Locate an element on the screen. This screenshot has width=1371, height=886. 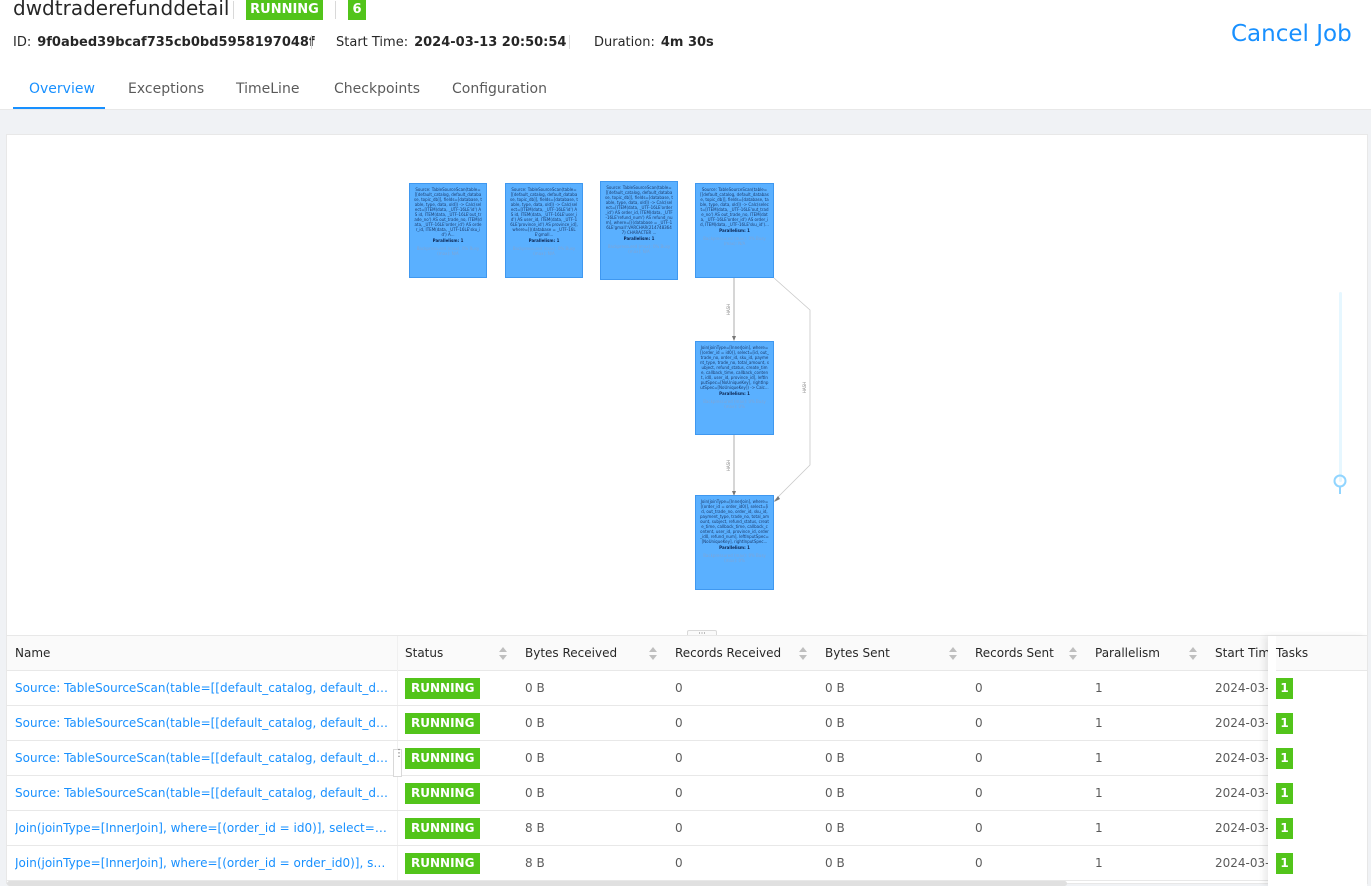
column-header-name: Name is located at coordinates (32, 653).